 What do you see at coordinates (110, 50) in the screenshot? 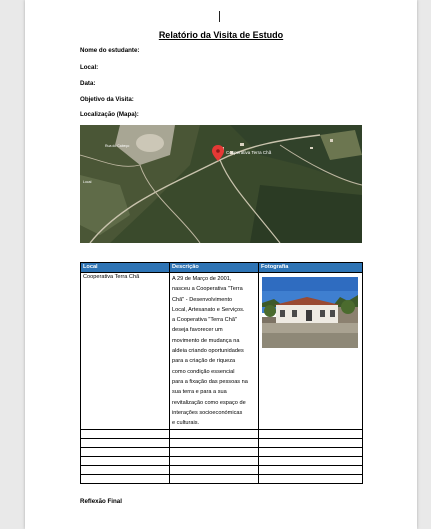
I see `field-student-name: Nome do estudante:` at bounding box center [110, 50].